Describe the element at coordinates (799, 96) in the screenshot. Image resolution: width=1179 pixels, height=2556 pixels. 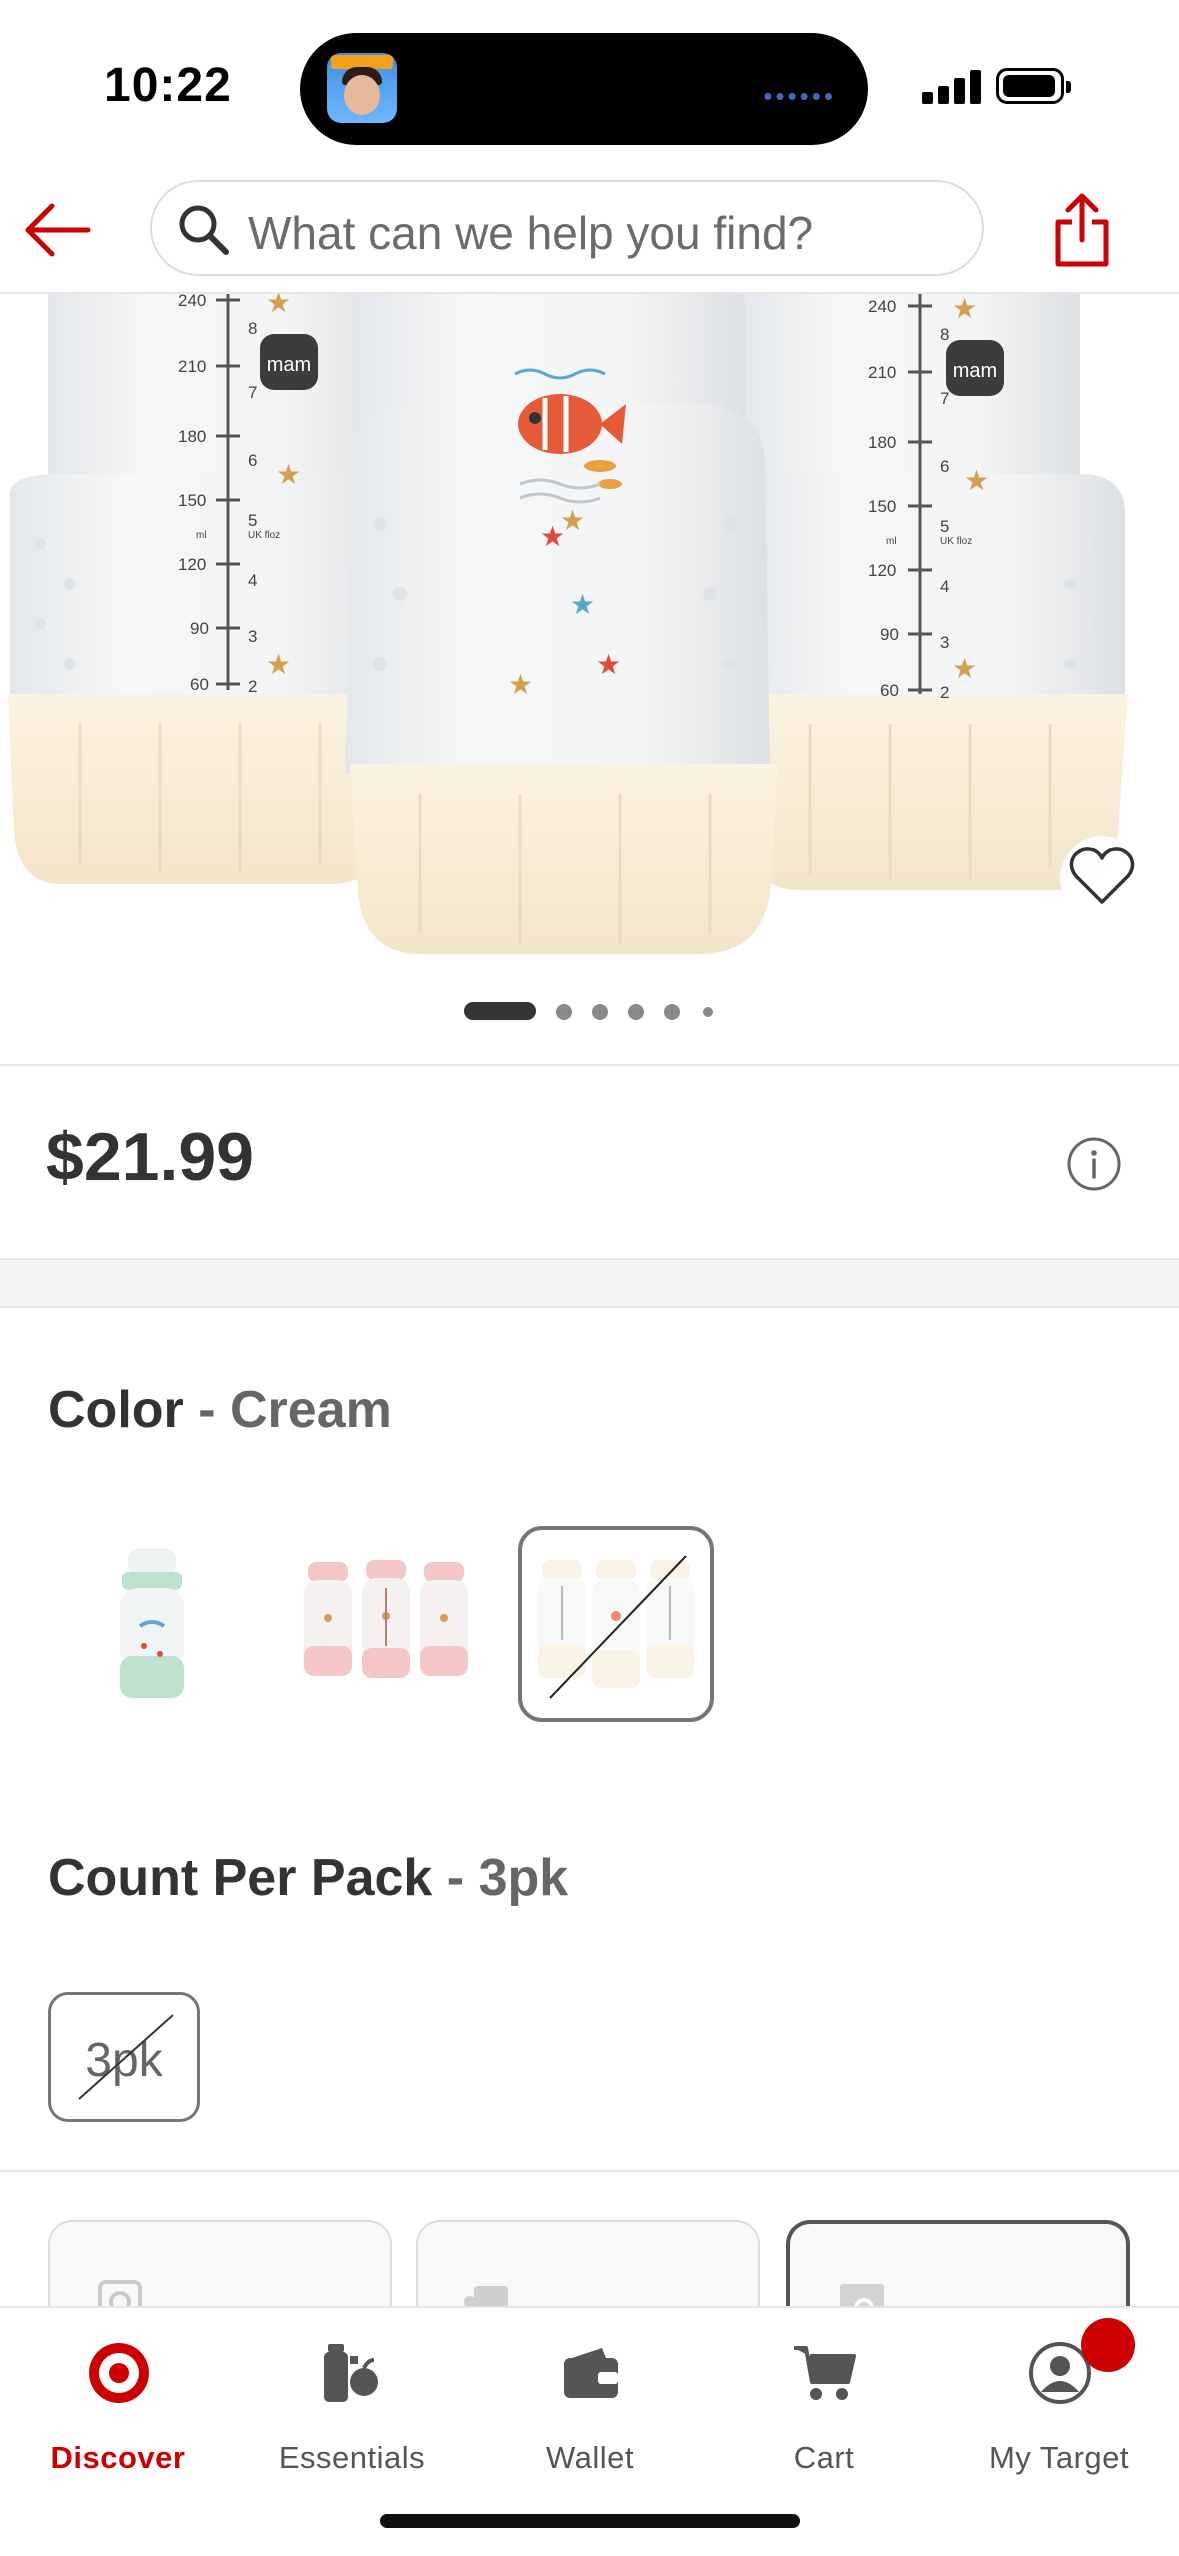
I see `audio-activity-icon: ••••••` at that location.